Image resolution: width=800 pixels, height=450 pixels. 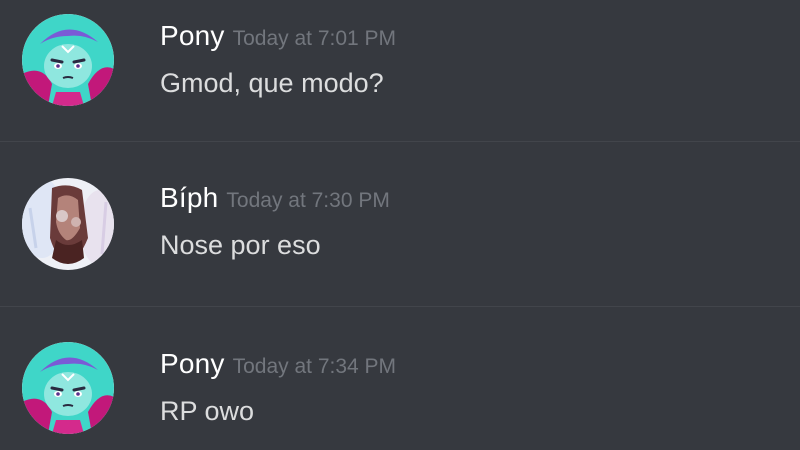 What do you see at coordinates (307, 200) in the screenshot?
I see `timestamp: Today at 7:30 PM` at bounding box center [307, 200].